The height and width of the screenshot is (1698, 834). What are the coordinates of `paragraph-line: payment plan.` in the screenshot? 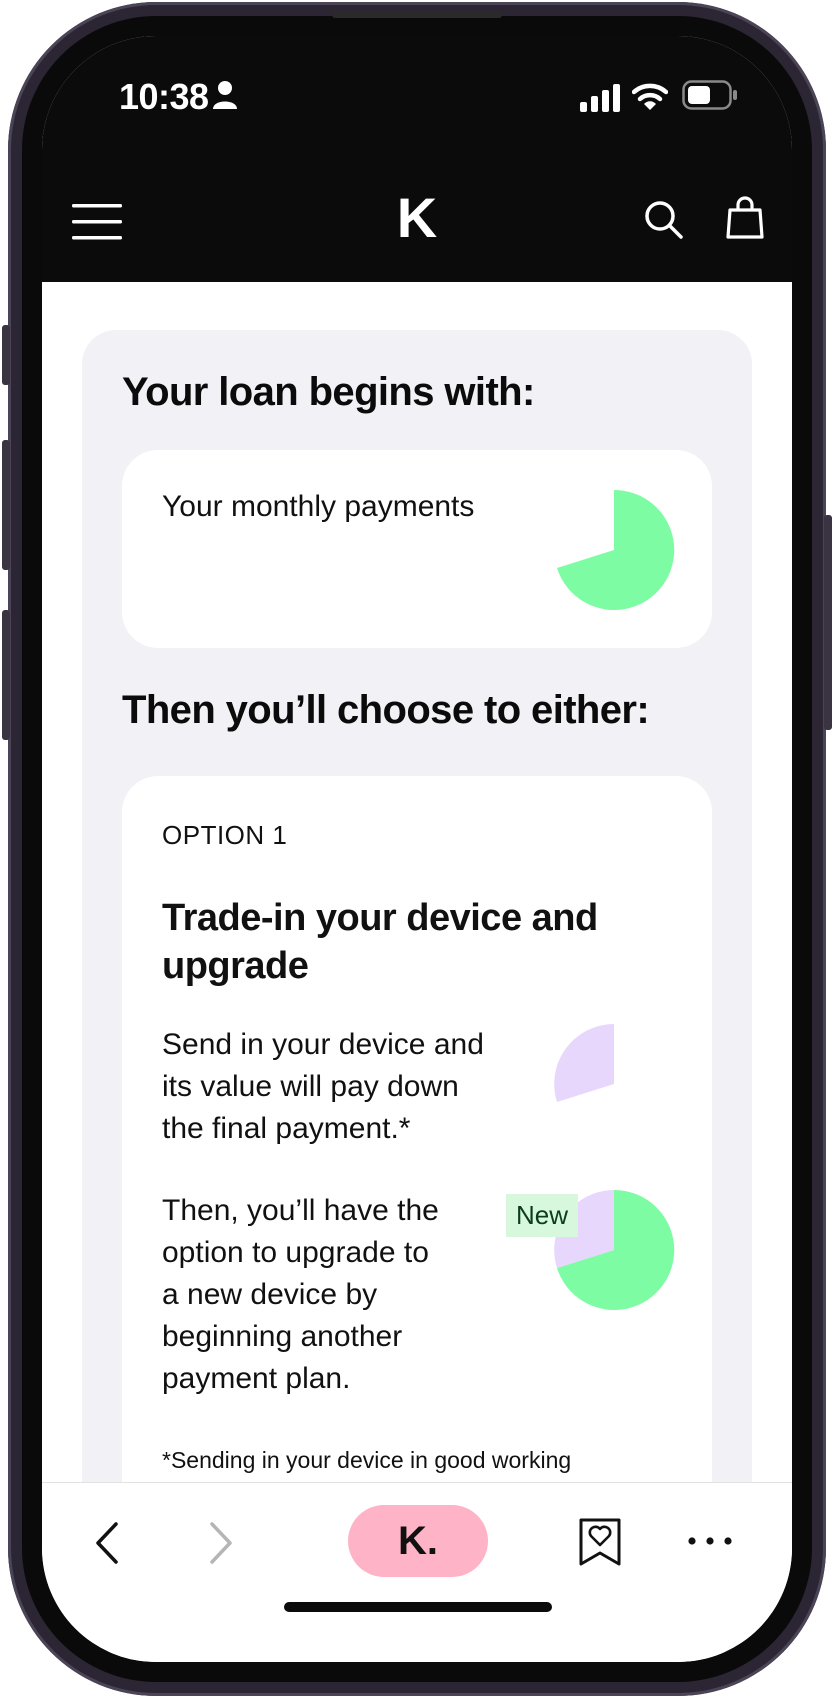 It's located at (256, 1378).